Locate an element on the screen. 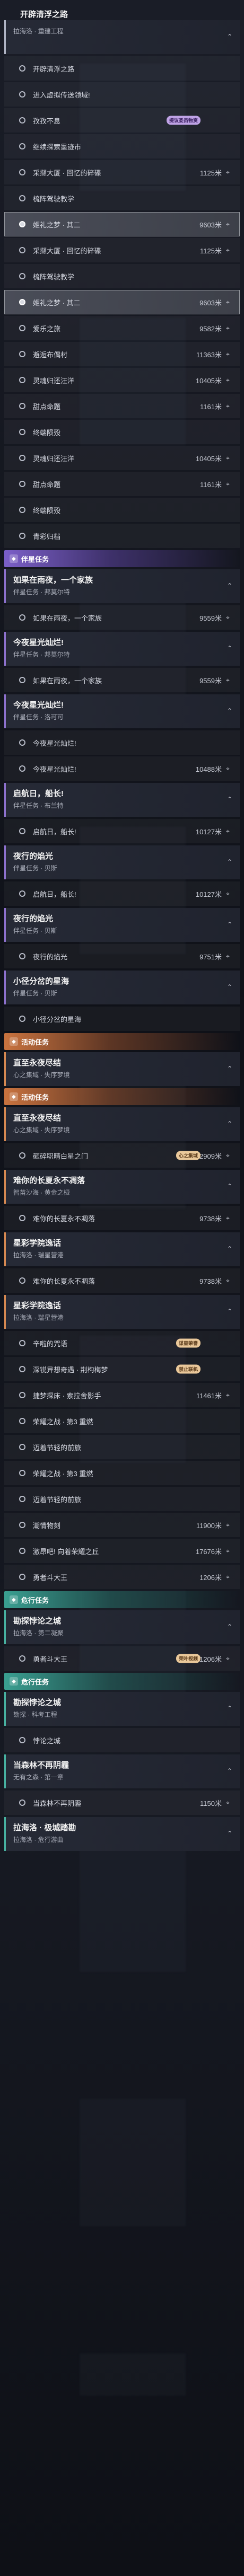 Image resolution: width=244 pixels, height=2576 pixels. quest-card: 启航日，船长! 伴星任务 · 布兰特 ⌃ is located at coordinates (122, 800).